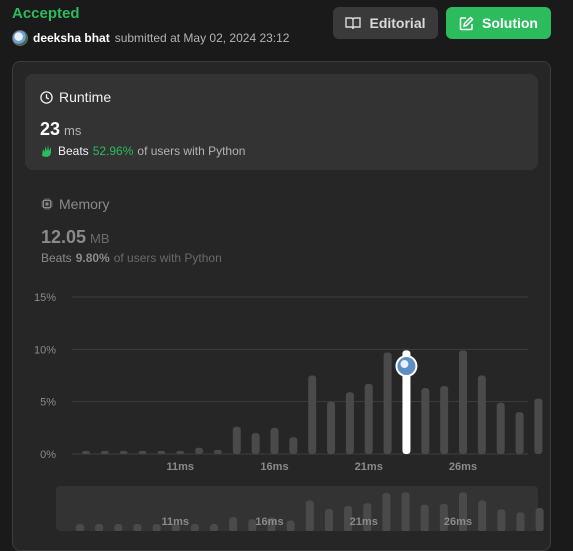 The height and width of the screenshot is (551, 573). I want to click on x-tick-label: 21ms, so click(369, 467).